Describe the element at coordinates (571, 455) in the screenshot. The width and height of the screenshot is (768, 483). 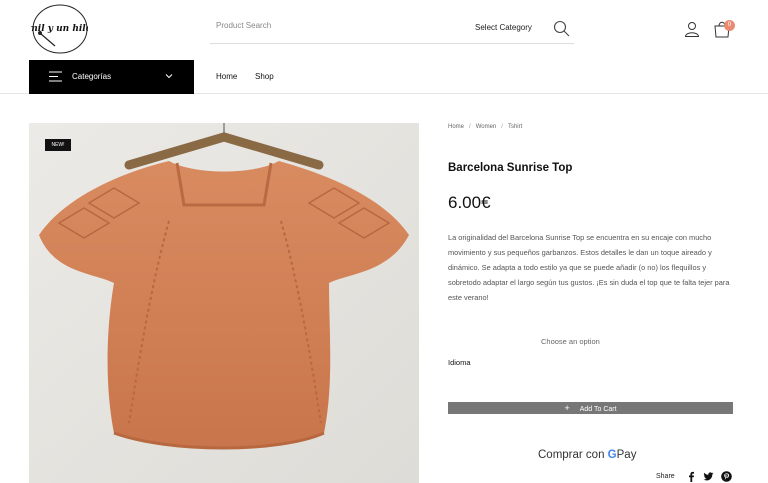
I see `gpay-prefix: Comprar con` at that location.